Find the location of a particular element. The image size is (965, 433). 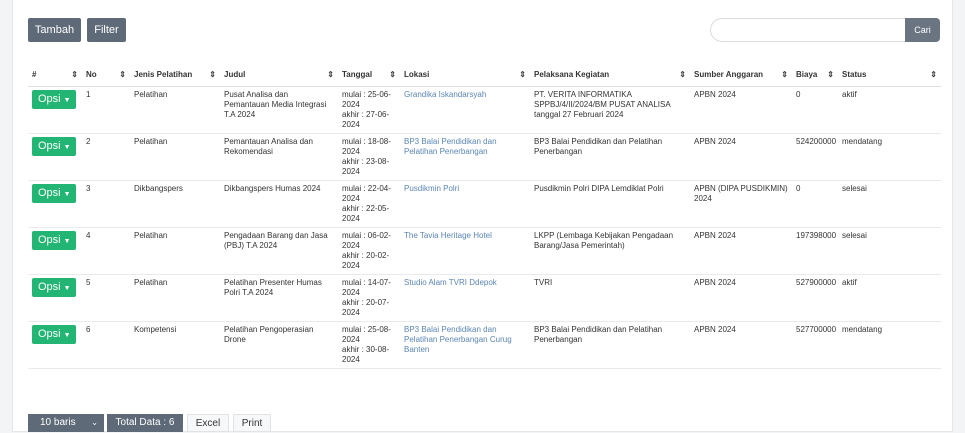

date-line: mulai : 22-04- is located at coordinates (366, 188).